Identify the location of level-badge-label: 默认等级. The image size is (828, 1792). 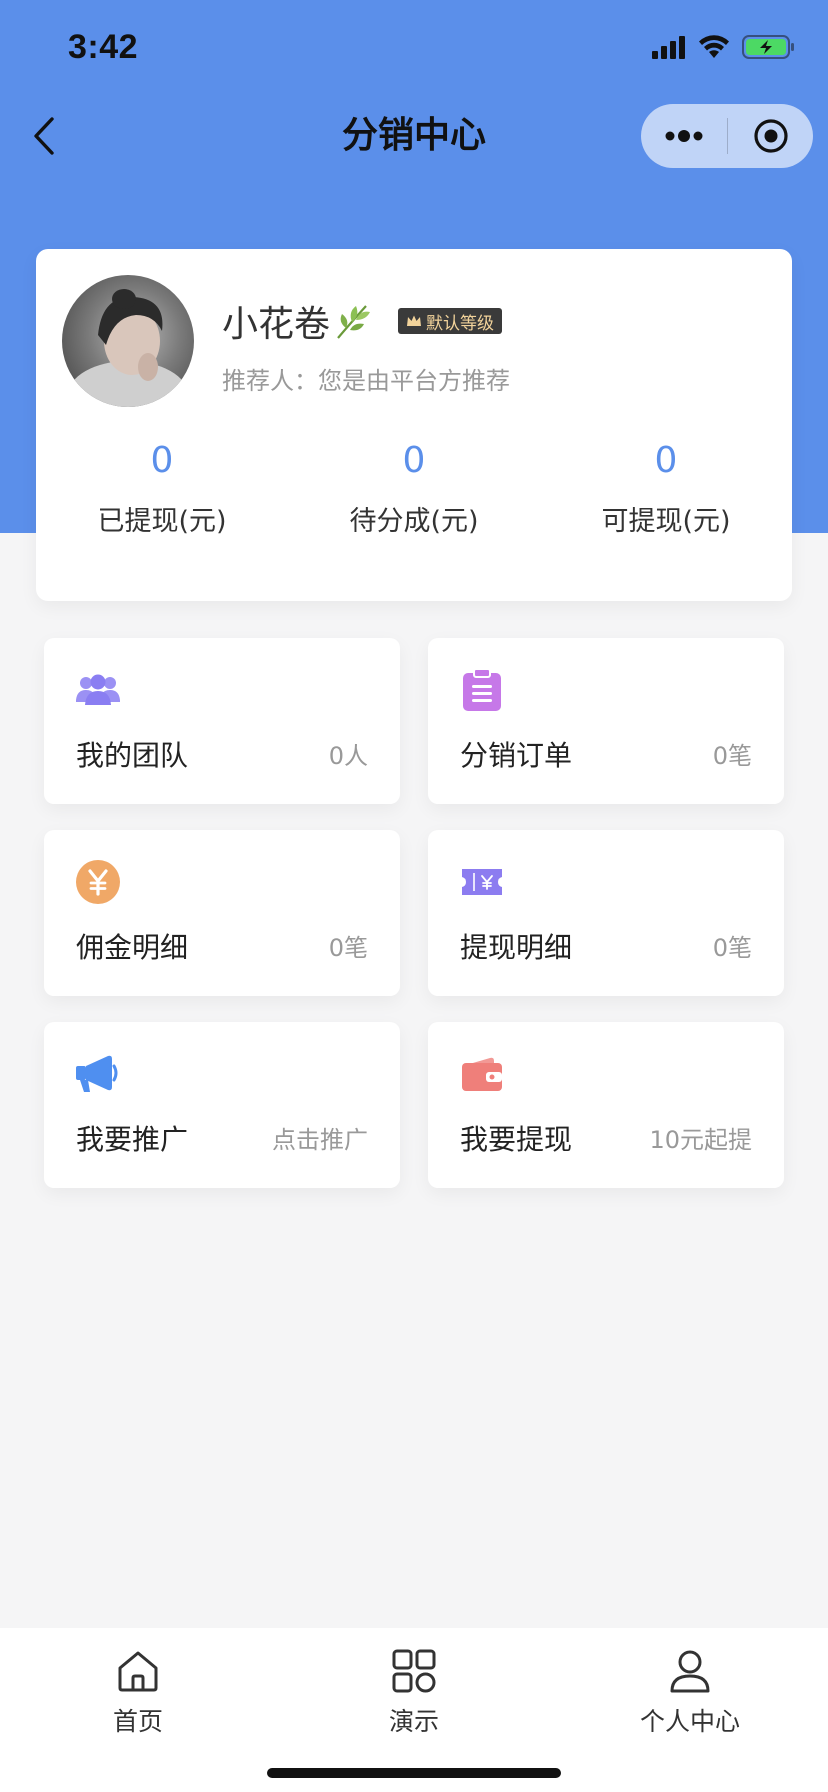
(460, 323).